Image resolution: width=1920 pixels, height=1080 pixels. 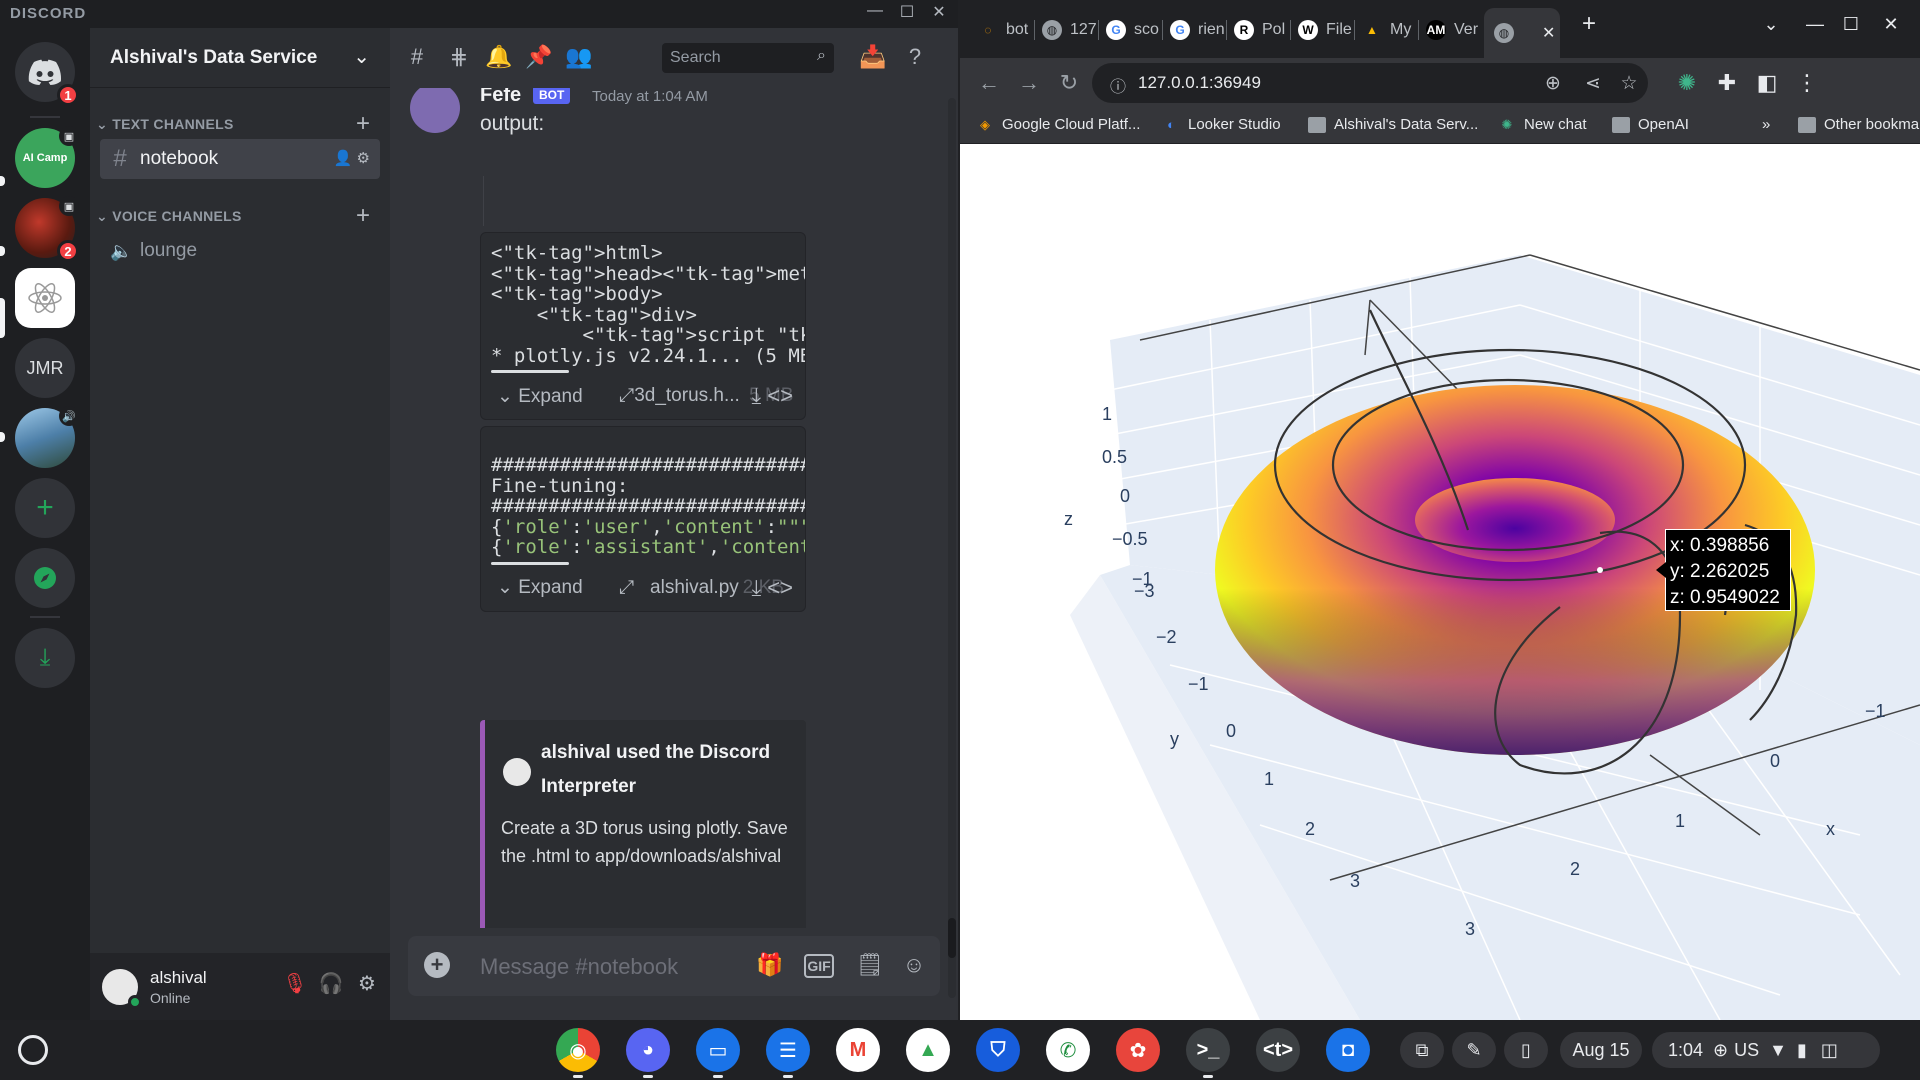 What do you see at coordinates (1195, 30) in the screenshot?
I see `browser-tab: Grien` at bounding box center [1195, 30].